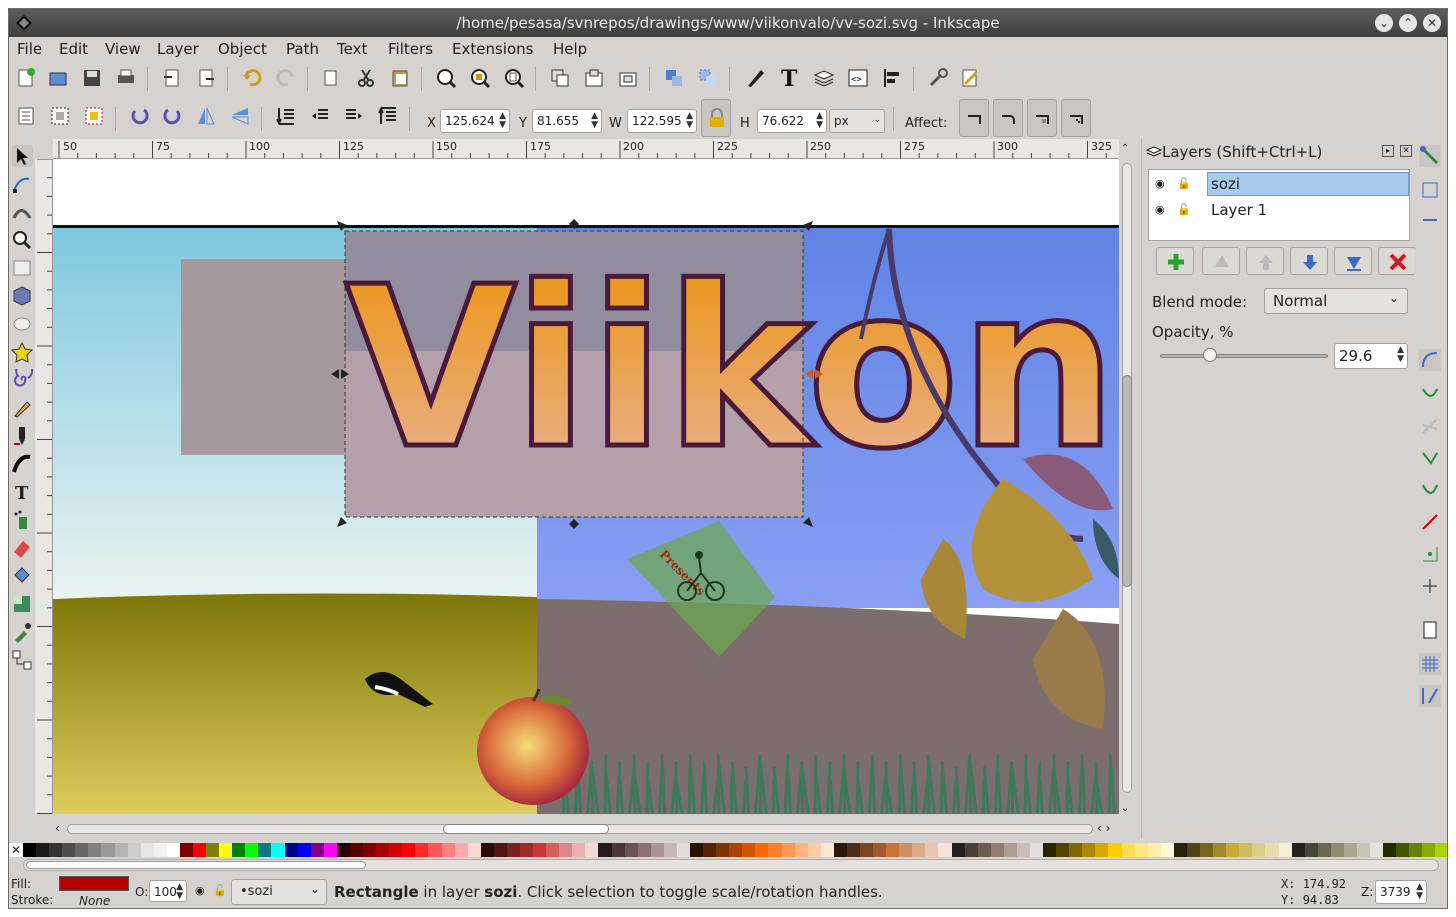  I want to click on delete-layer-button, so click(1397, 261).